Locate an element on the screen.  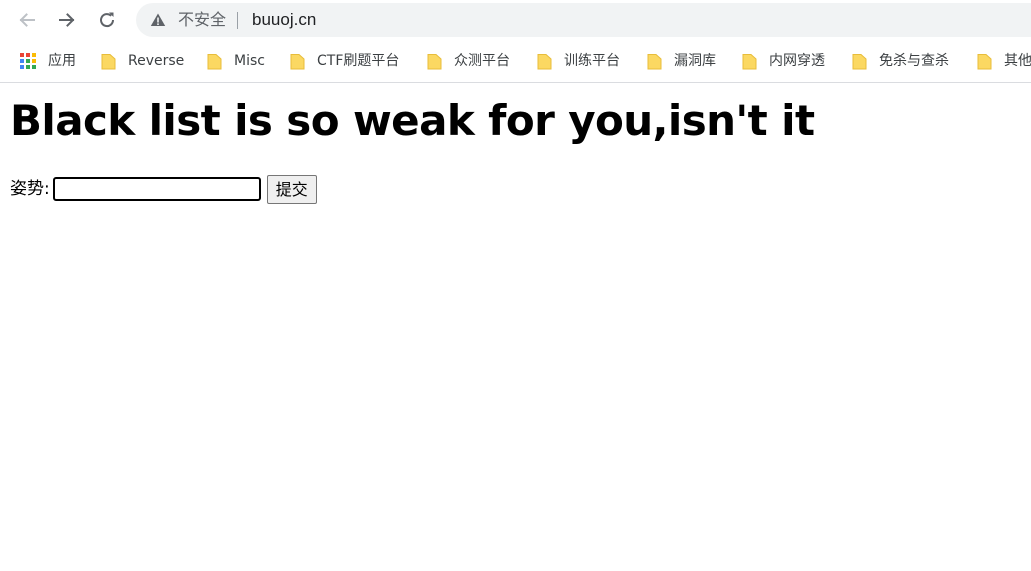
forward-arrow-icon is located at coordinates (67, 20).